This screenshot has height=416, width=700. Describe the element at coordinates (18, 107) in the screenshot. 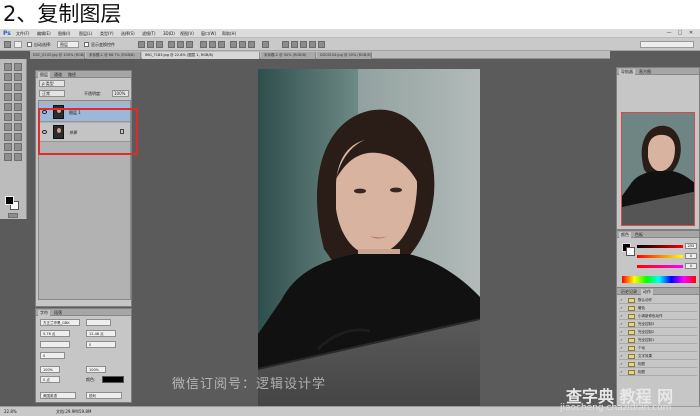

I see `history-brush-tool-icon` at that location.